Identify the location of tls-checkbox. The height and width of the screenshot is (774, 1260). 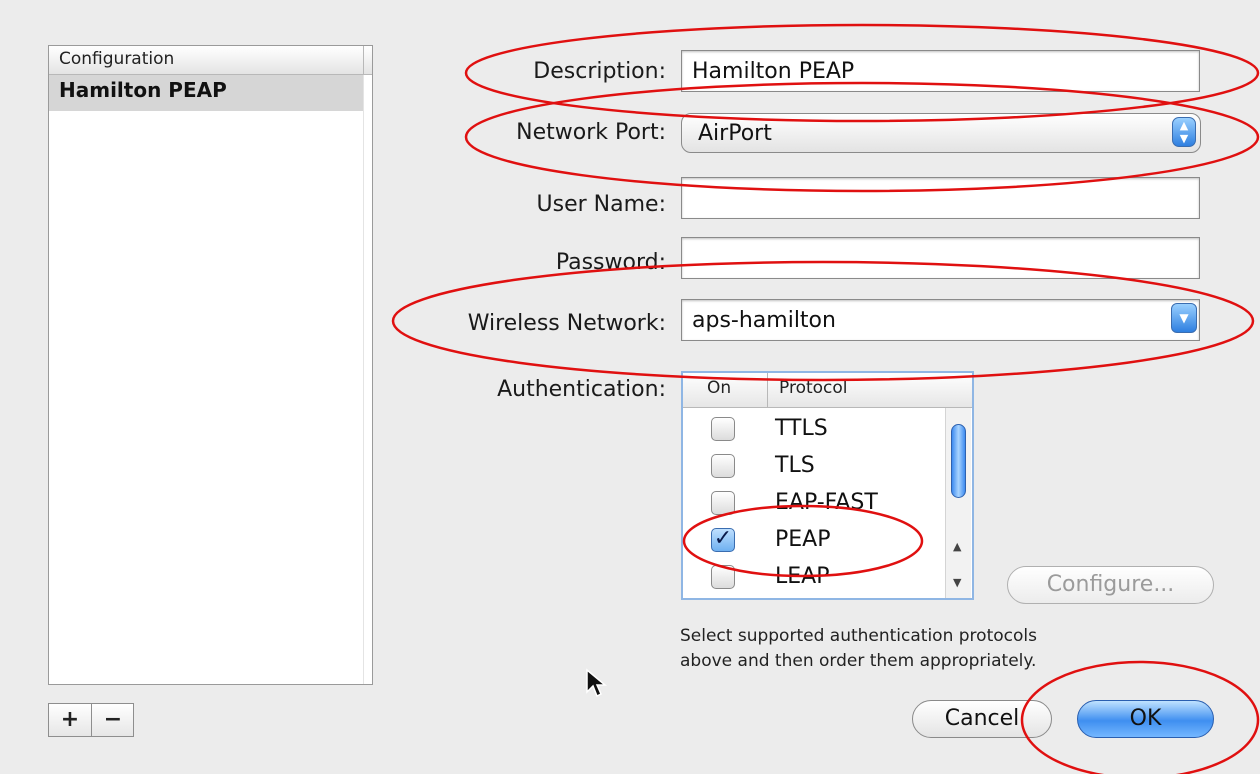
(723, 466).